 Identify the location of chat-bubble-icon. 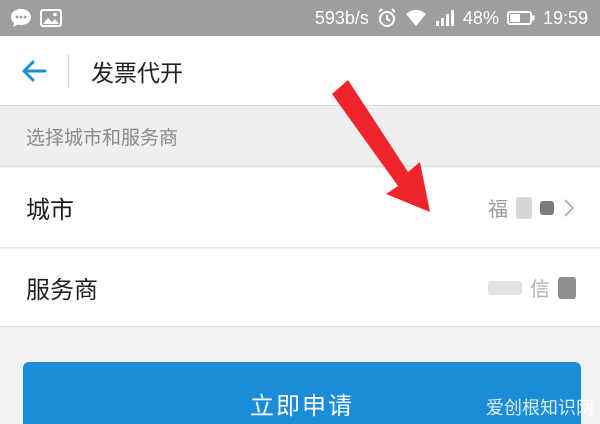
(21, 18).